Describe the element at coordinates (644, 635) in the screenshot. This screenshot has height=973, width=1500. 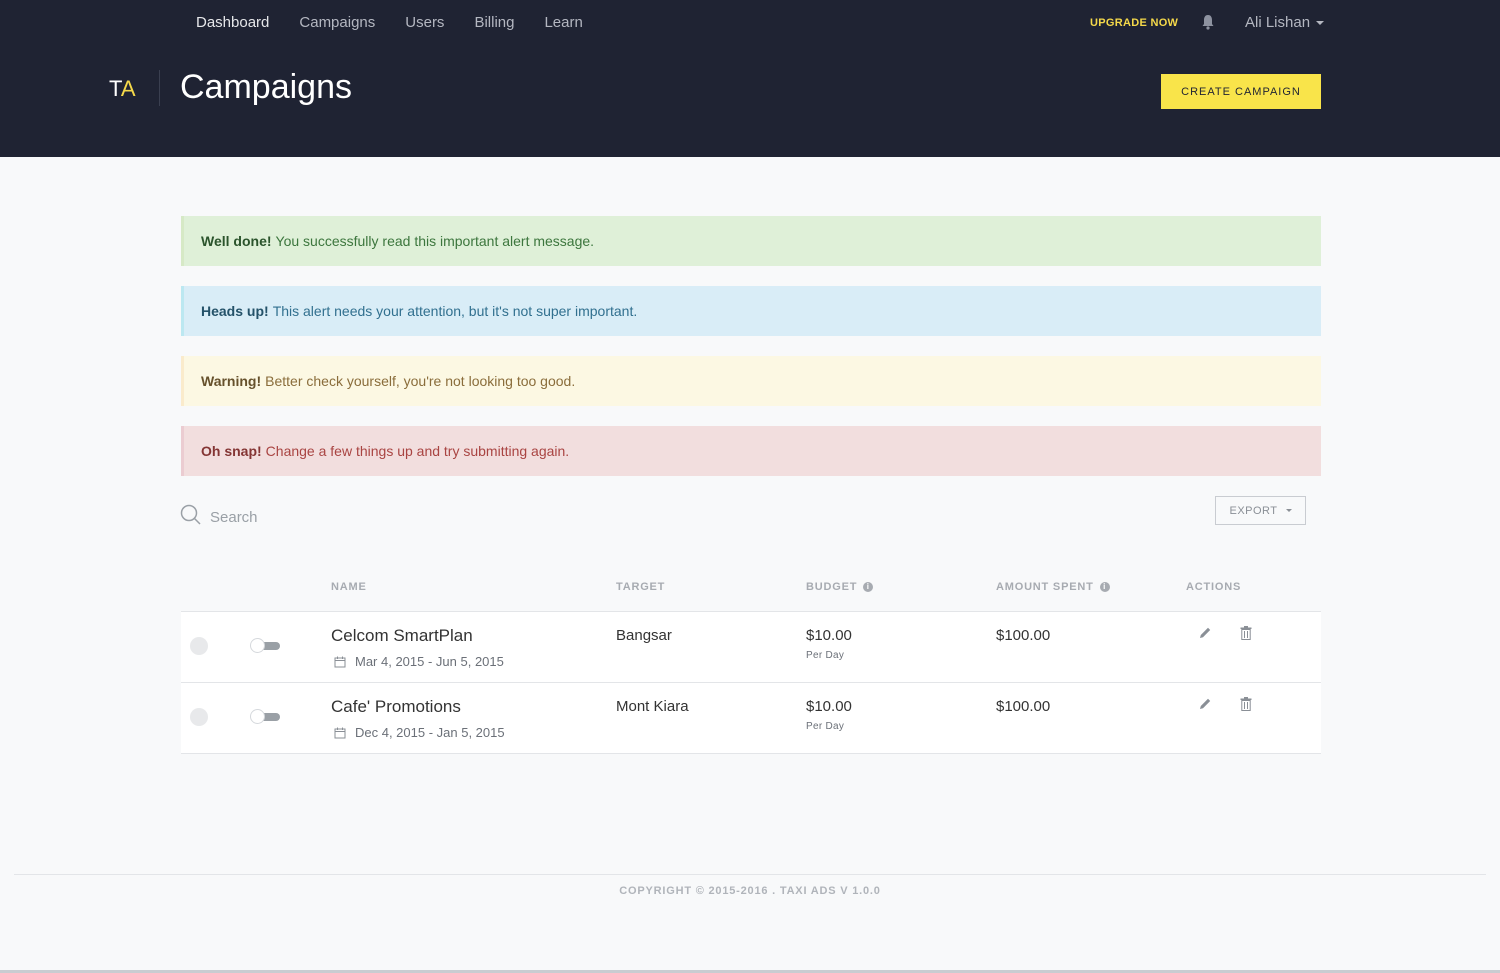
I see `campaign-target: Bangsar` at that location.